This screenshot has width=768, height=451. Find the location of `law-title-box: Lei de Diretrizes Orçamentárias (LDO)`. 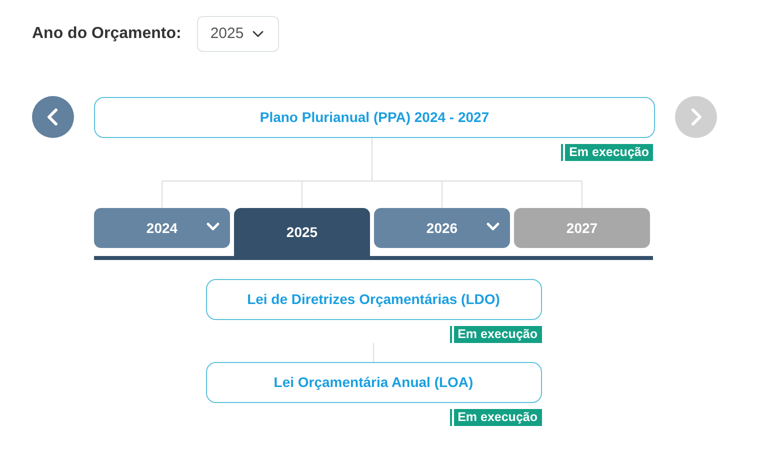

law-title-box: Lei de Diretrizes Orçamentárias (LDO) is located at coordinates (374, 299).